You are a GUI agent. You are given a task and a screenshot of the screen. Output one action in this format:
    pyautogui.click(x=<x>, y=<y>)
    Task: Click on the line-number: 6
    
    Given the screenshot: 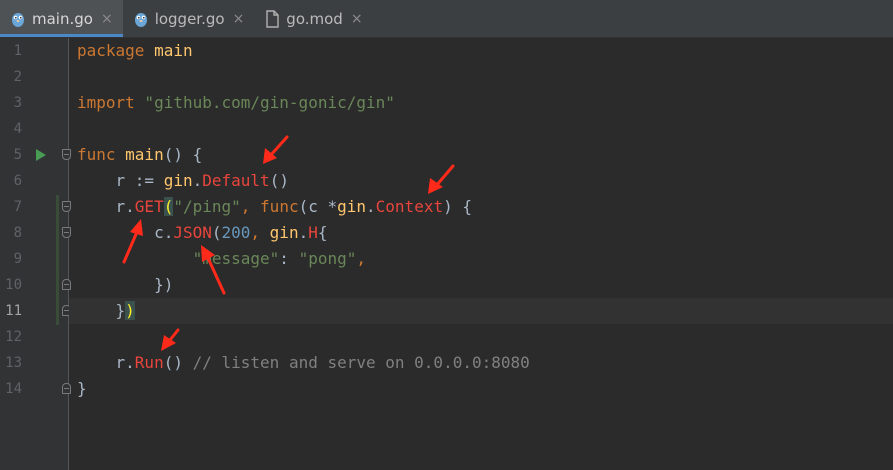 What is the action you would take?
    pyautogui.click(x=17, y=181)
    